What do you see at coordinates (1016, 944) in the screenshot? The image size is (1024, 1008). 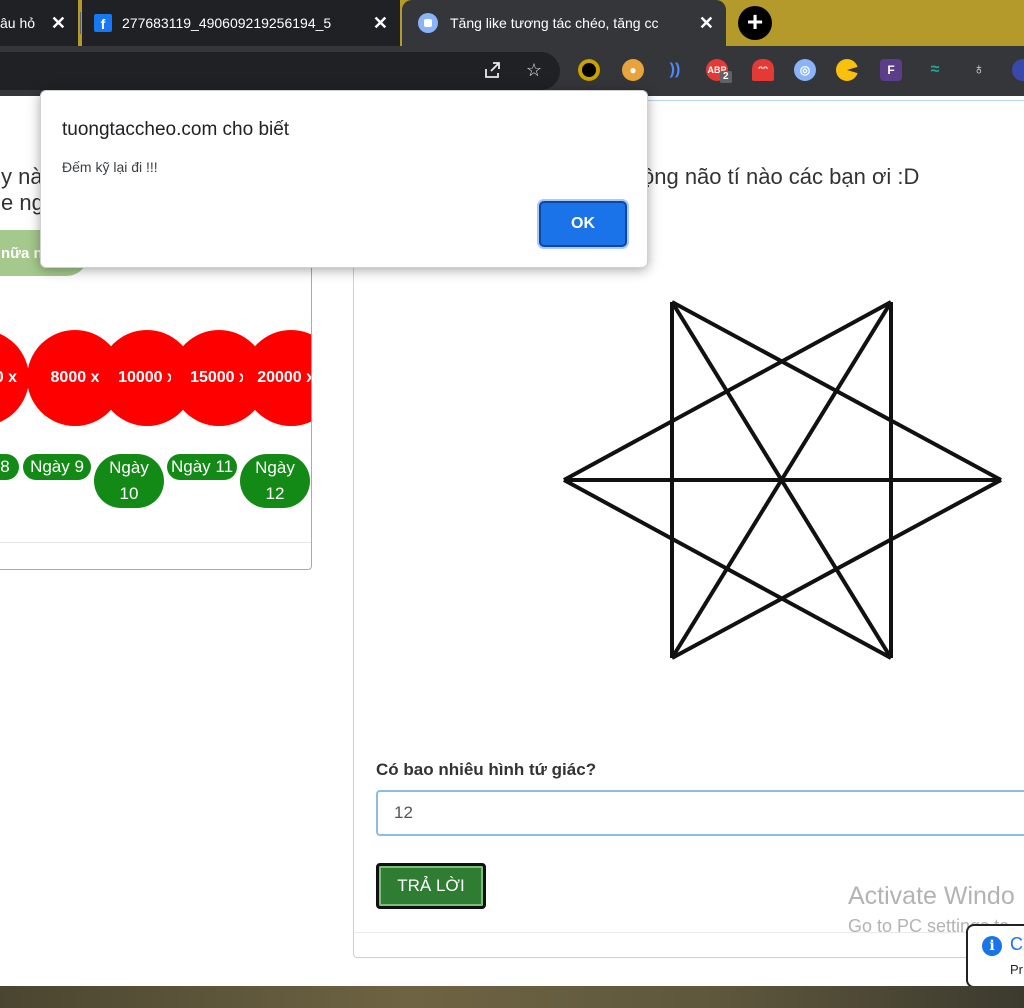 I see `notification-title: C` at bounding box center [1016, 944].